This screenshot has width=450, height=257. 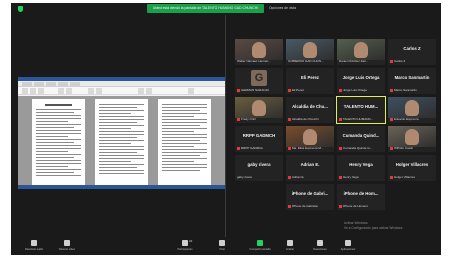 I want to click on participant-name: RRPP GADMCH, so click(x=252, y=148).